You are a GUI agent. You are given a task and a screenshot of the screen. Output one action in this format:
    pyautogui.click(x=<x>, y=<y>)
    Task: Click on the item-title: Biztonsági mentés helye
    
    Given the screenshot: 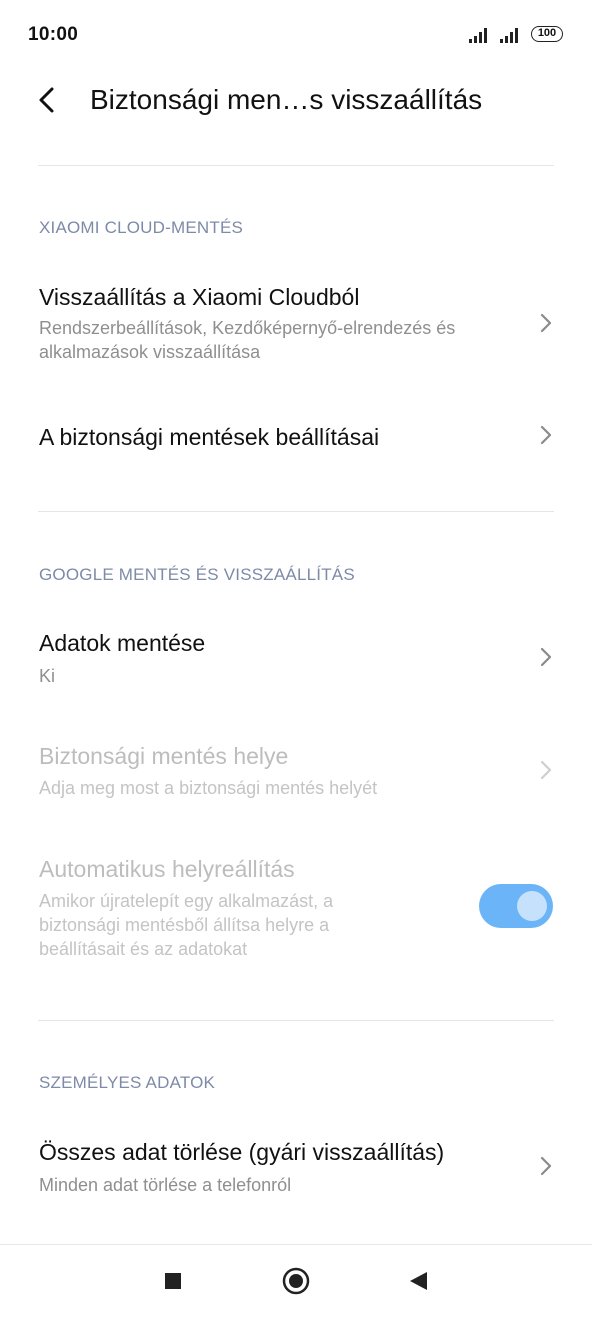 What is the action you would take?
    pyautogui.click(x=164, y=756)
    